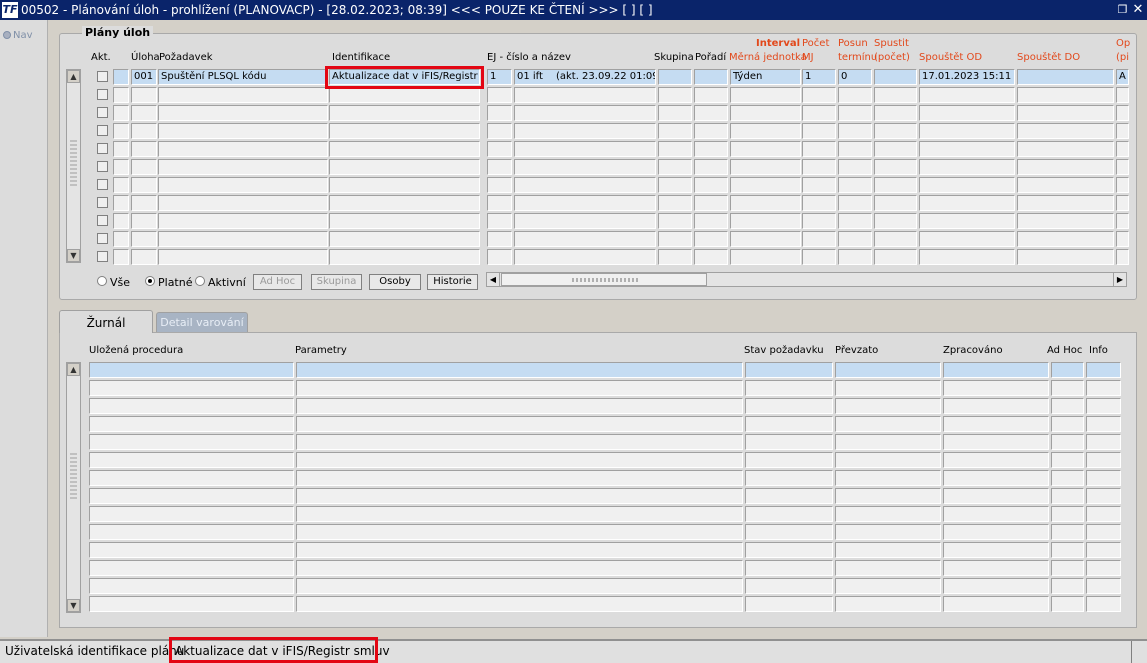  What do you see at coordinates (175, 282) in the screenshot?
I see `filter-platne-label: Platné` at bounding box center [175, 282].